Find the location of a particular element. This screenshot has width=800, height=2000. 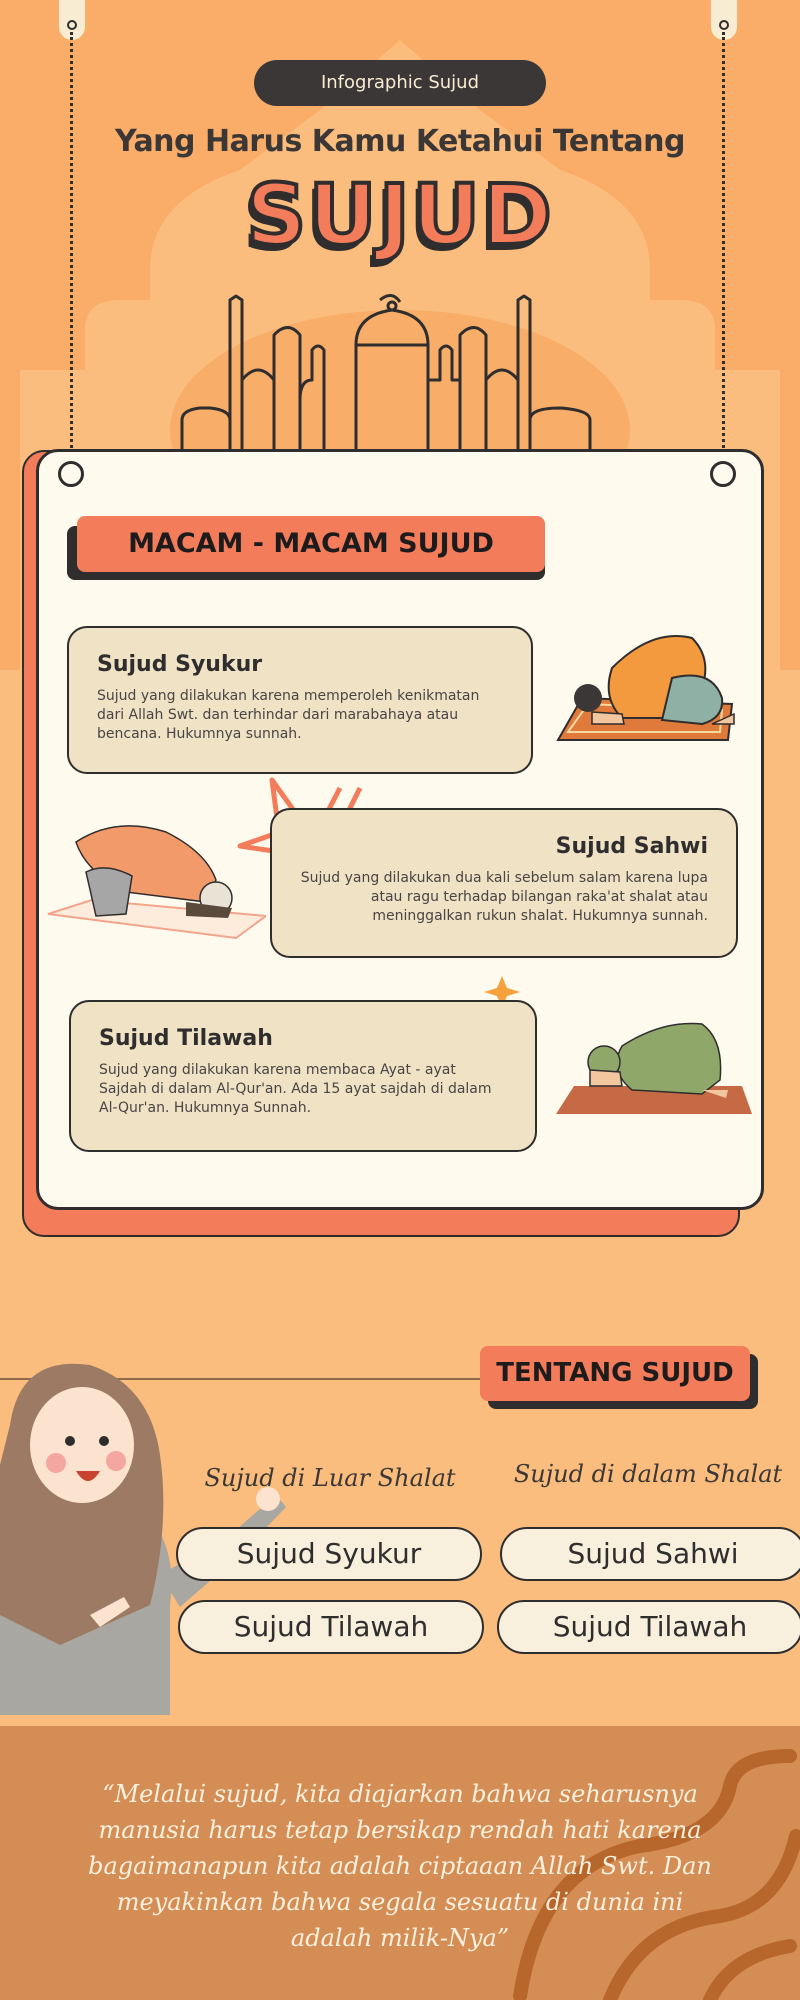

person-sujud-sahwi-illustration is located at coordinates (156, 882).